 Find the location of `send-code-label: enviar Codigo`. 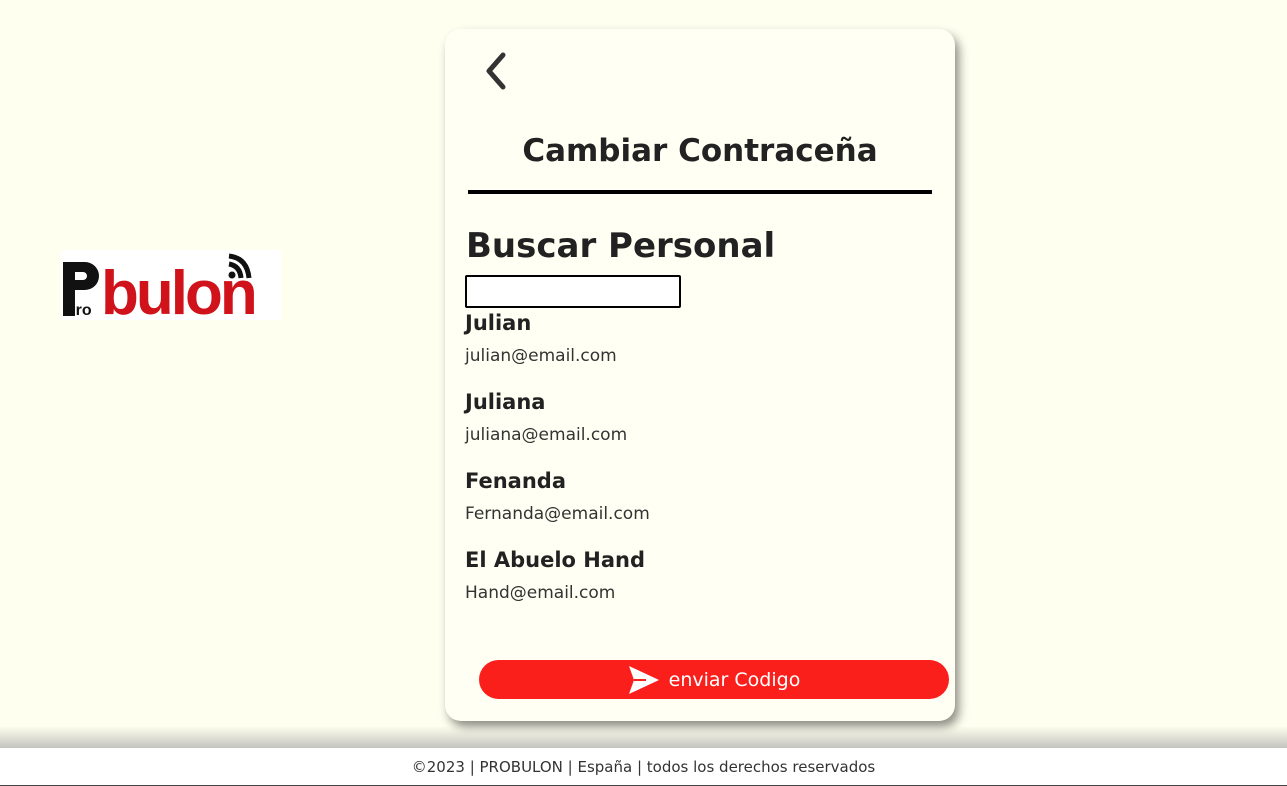

send-code-label: enviar Codigo is located at coordinates (734, 679).